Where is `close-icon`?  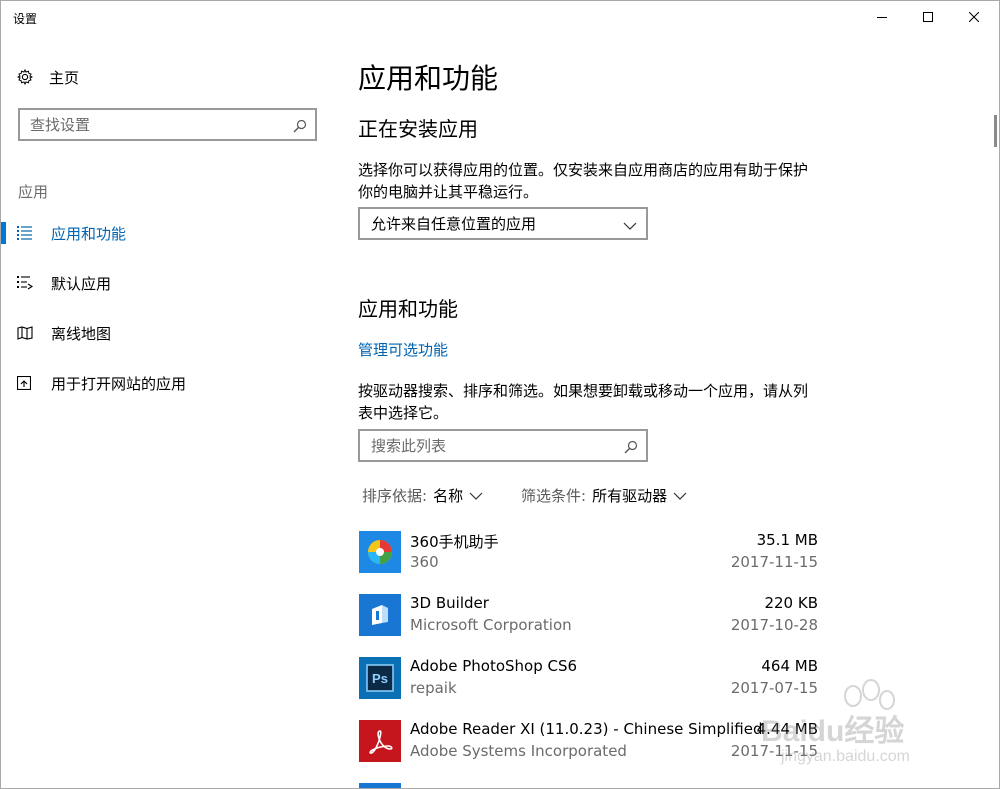
close-icon is located at coordinates (974, 17).